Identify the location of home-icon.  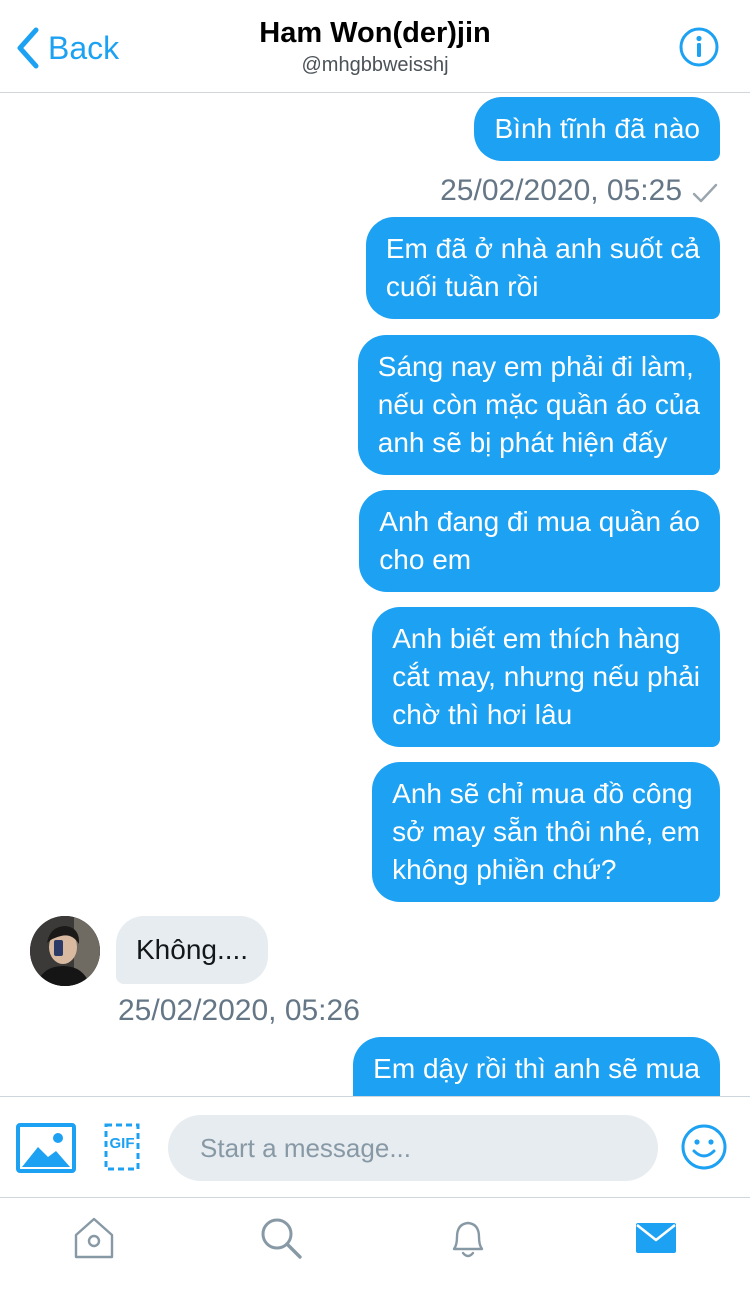
(94, 1238).